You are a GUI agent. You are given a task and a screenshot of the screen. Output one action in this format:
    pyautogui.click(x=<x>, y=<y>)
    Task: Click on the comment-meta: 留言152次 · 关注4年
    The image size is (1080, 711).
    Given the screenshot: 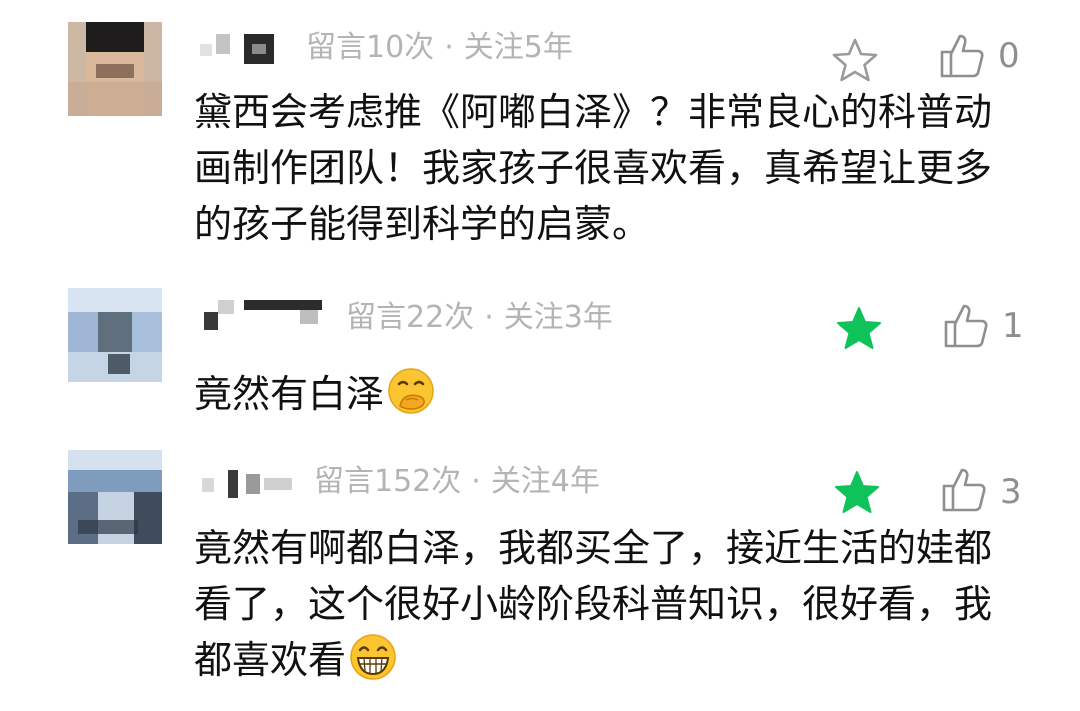 What is the action you would take?
    pyautogui.click(x=457, y=482)
    